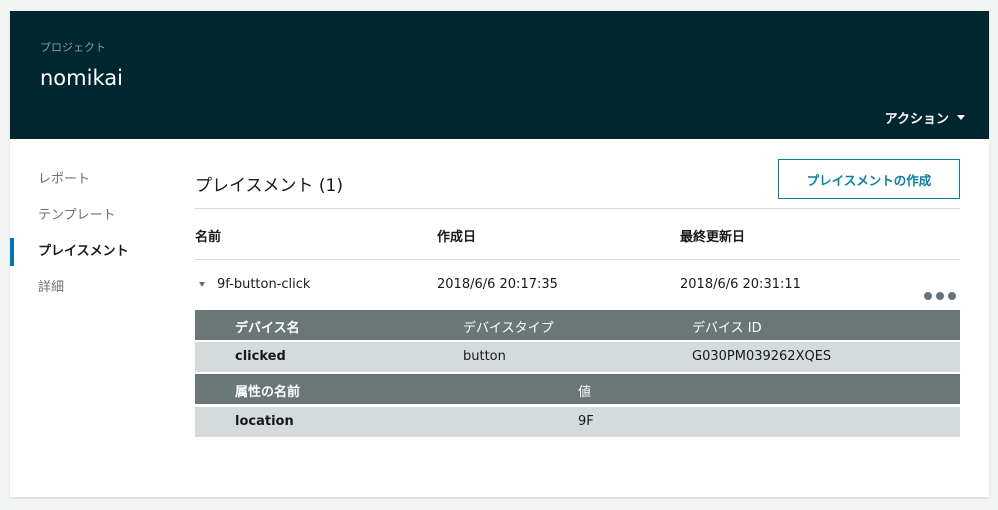 This screenshot has height=510, width=998. What do you see at coordinates (577, 357) in the screenshot?
I see `device-table-row: clicked button G030PM039262XQES` at bounding box center [577, 357].